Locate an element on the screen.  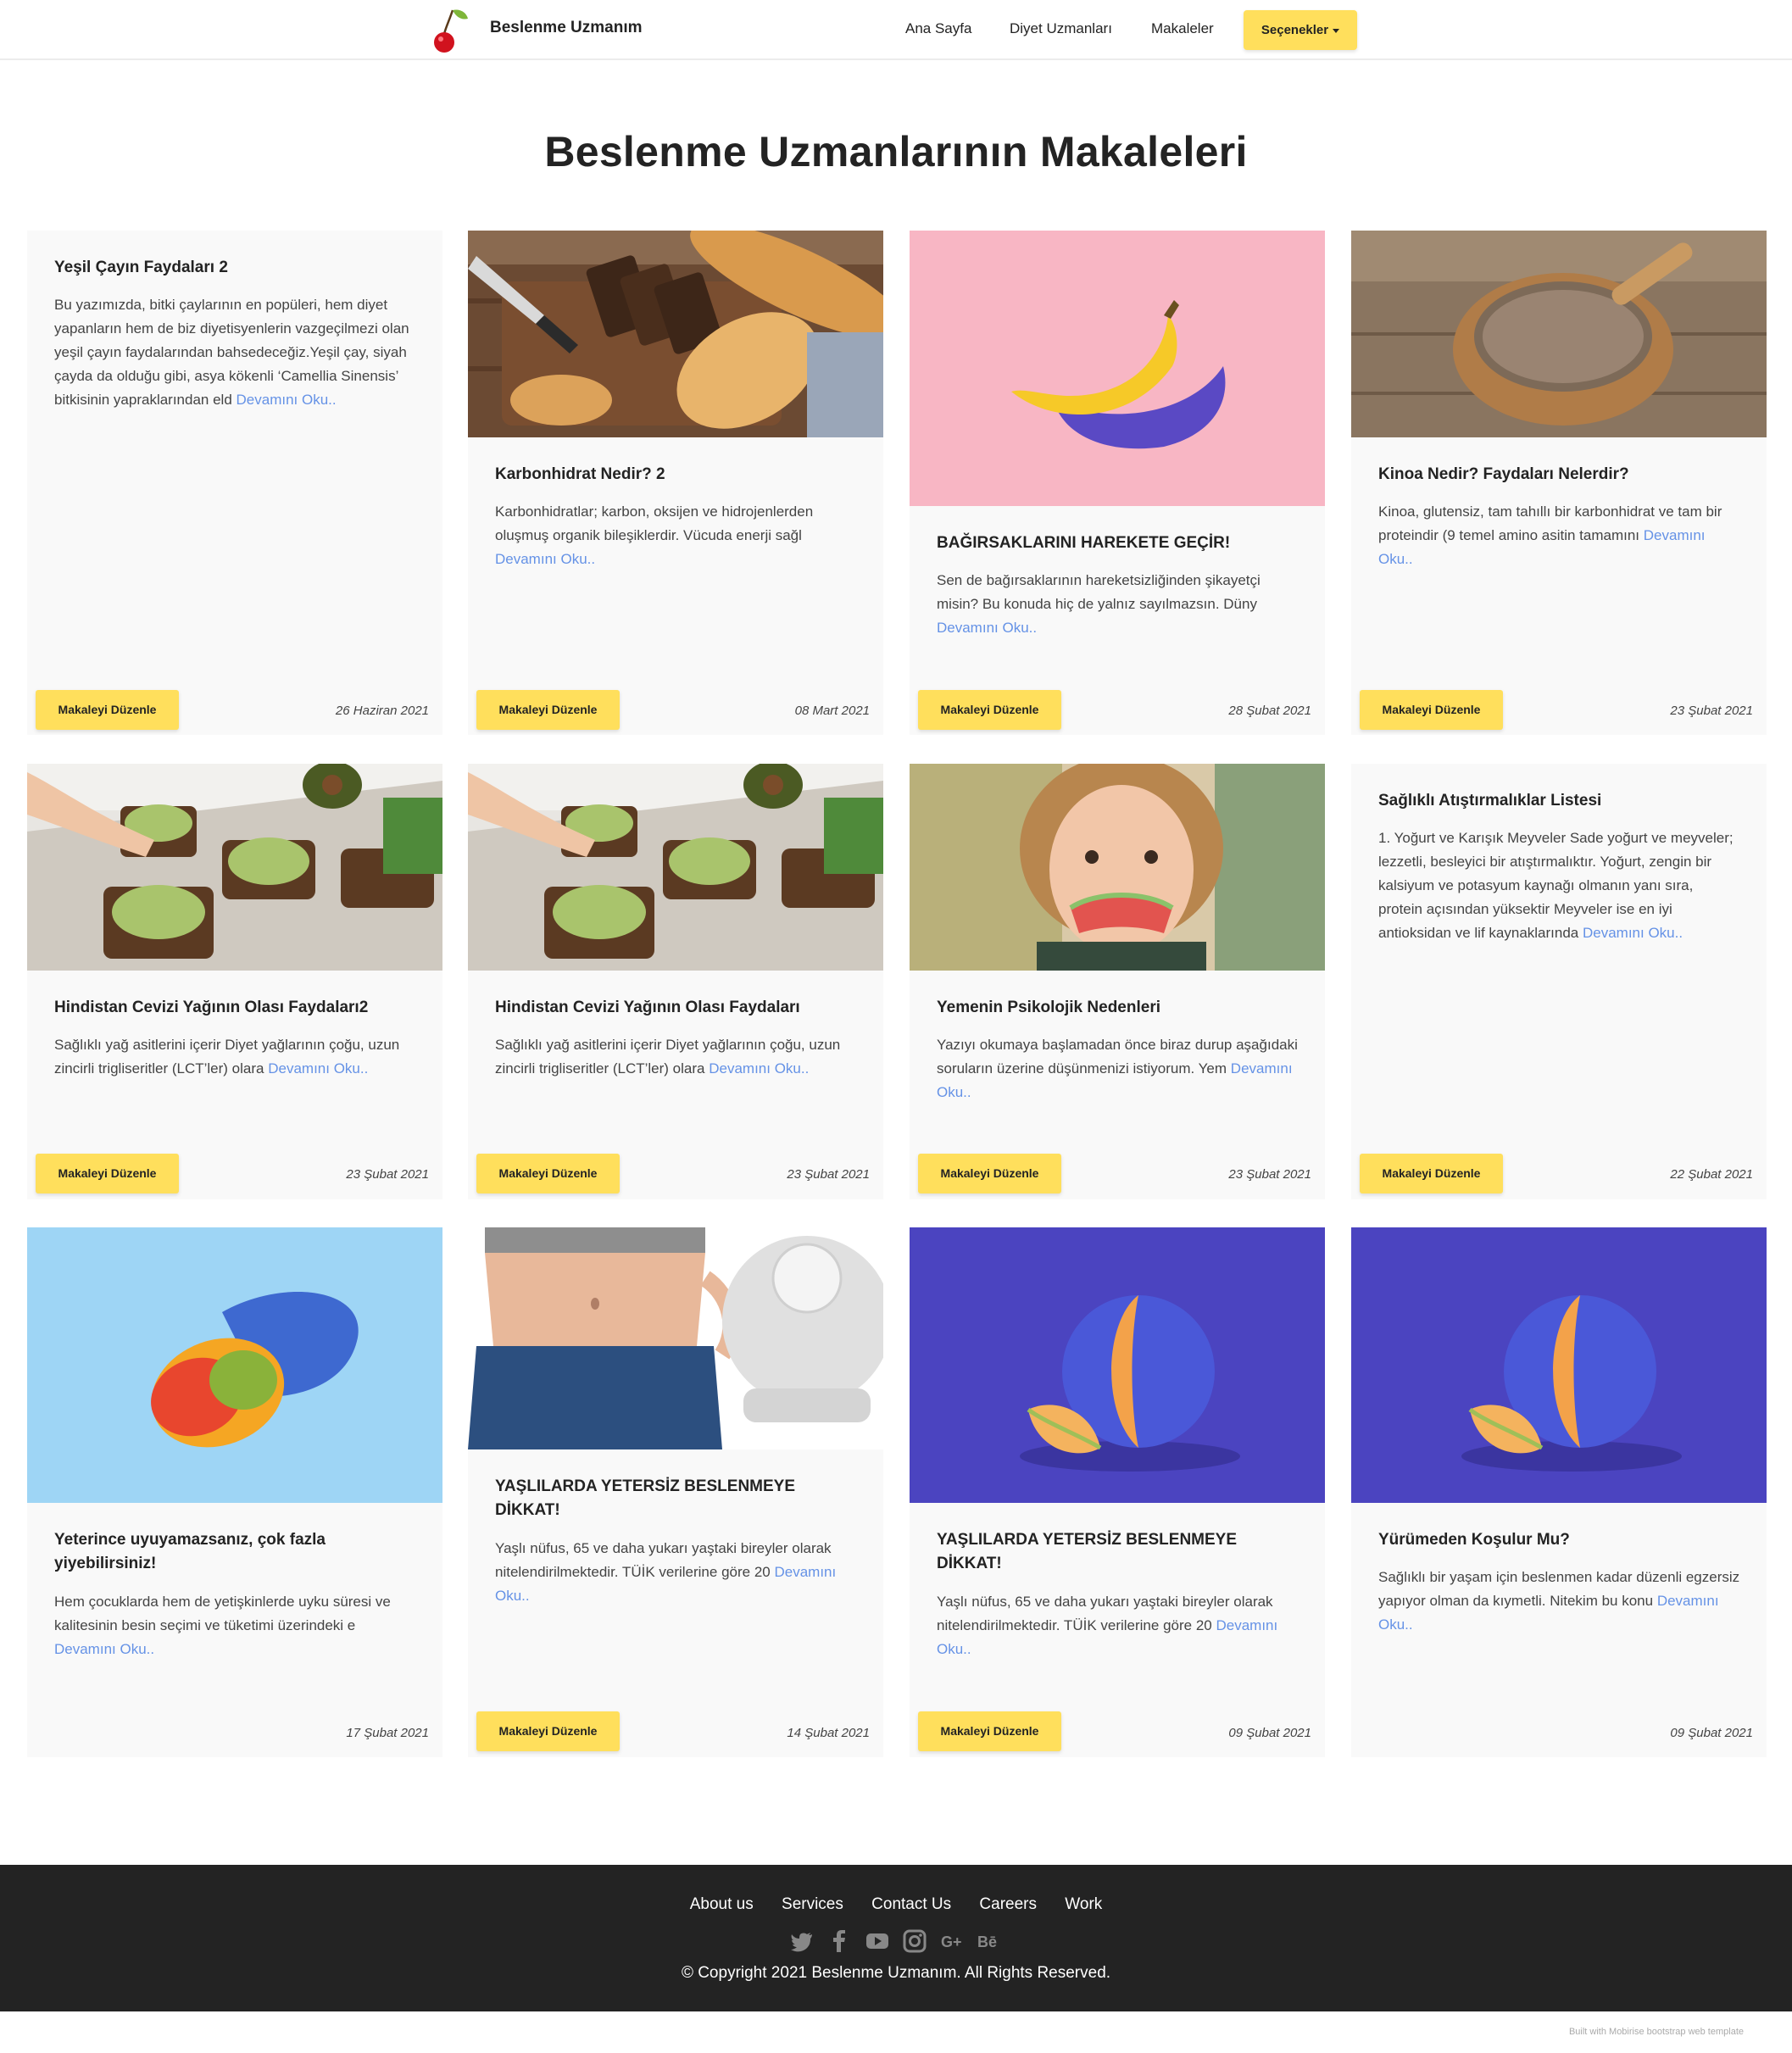
article-title: Yemenin Psikolojik Nedenleri is located at coordinates (1048, 1007).